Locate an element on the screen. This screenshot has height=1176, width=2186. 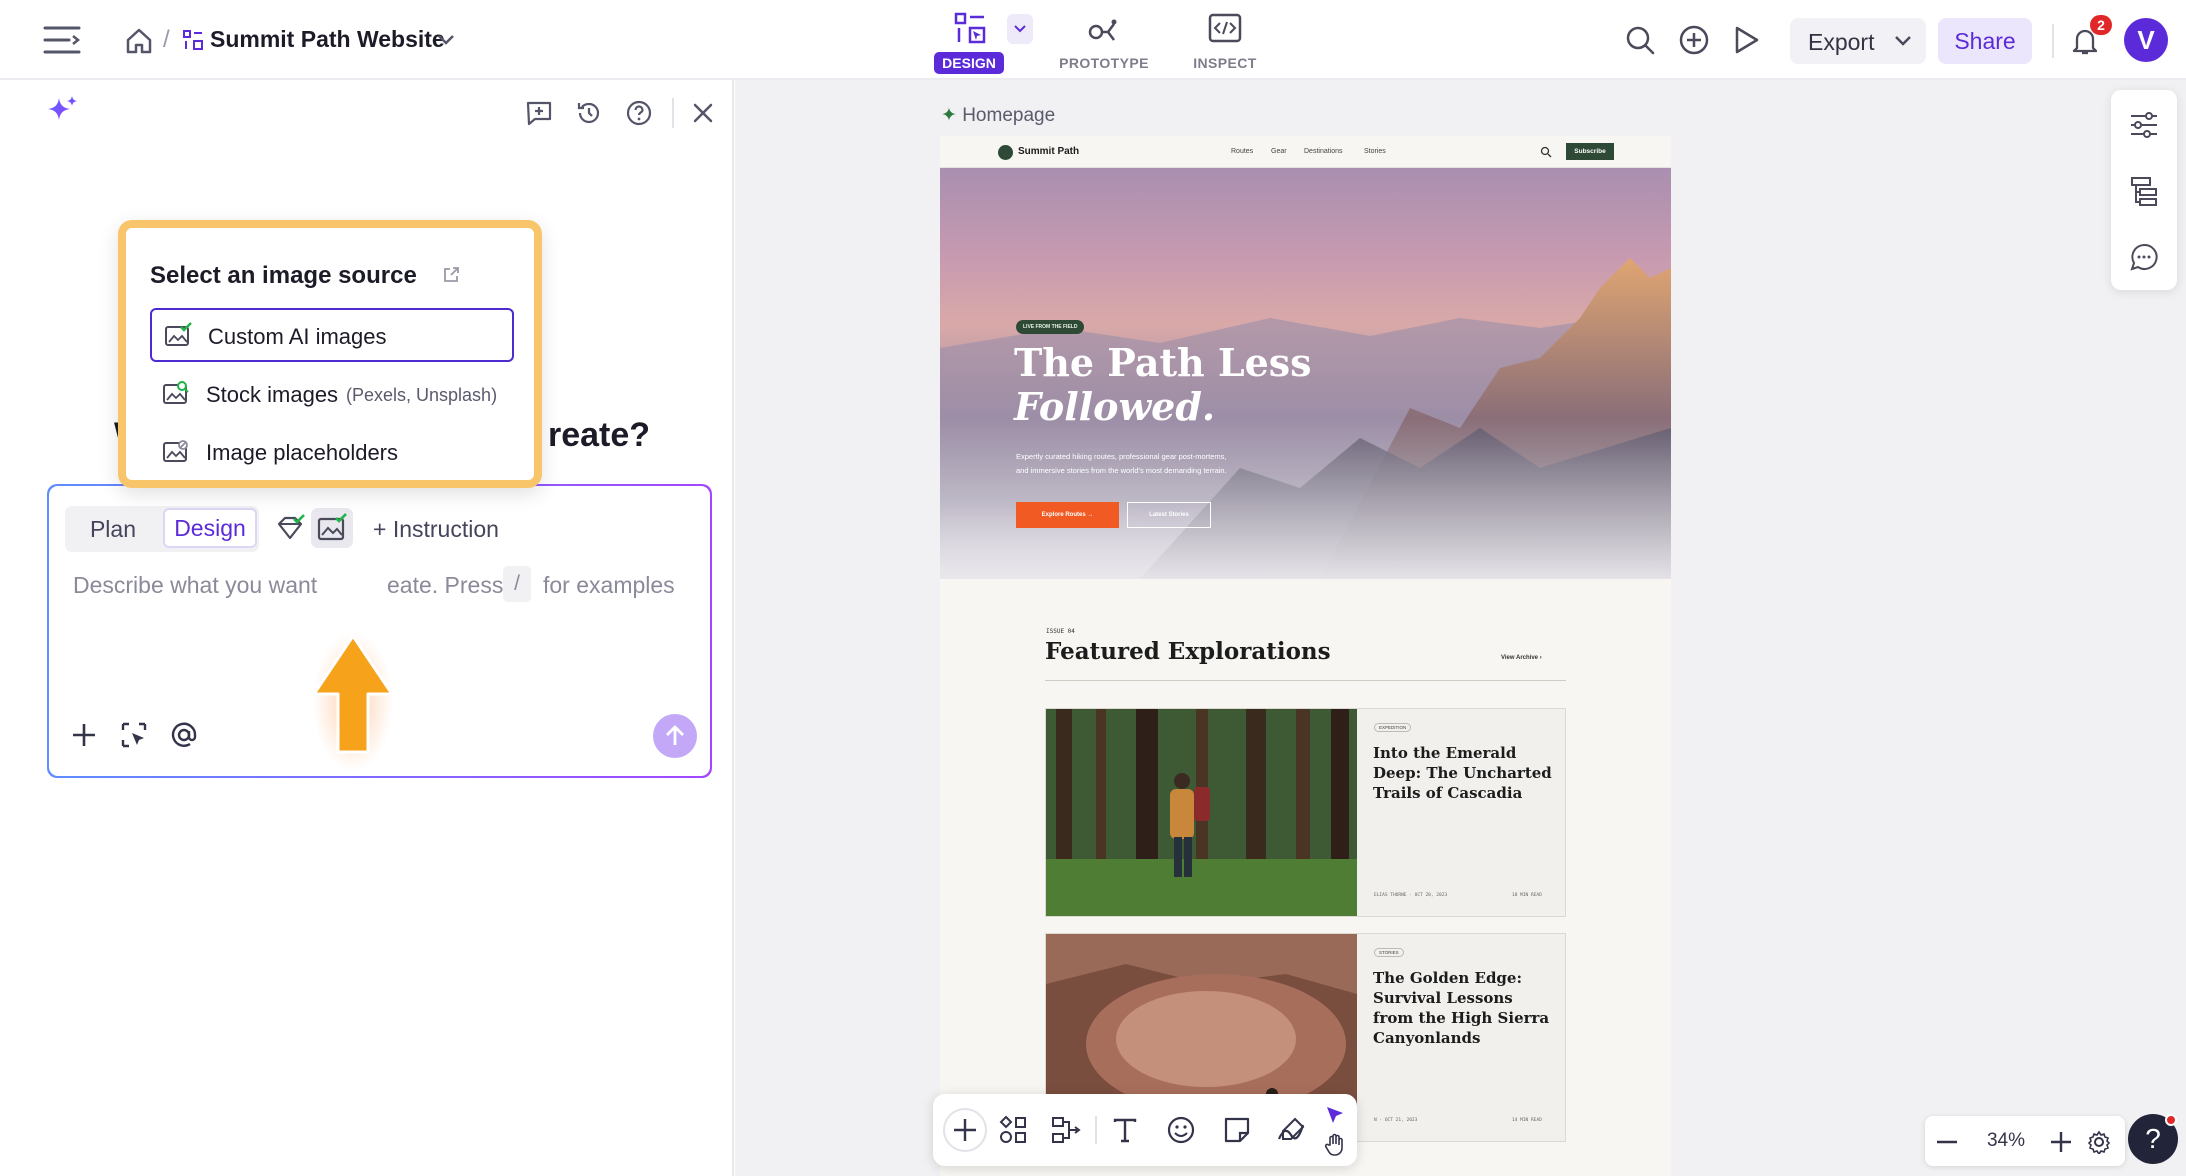
prompt-placeholder-part2: eate. Press is located at coordinates (445, 585).